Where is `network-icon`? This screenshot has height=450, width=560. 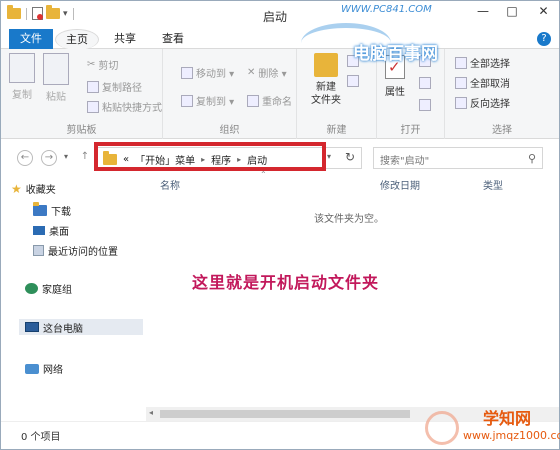 network-icon is located at coordinates (32, 368).